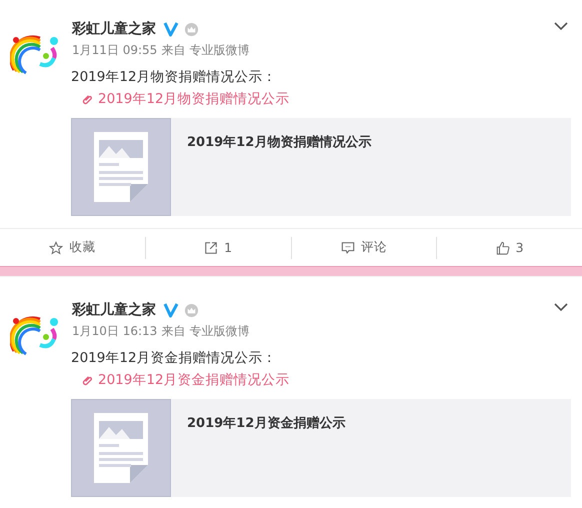 This screenshot has width=582, height=508. What do you see at coordinates (56, 247) in the screenshot?
I see `star-icon` at bounding box center [56, 247].